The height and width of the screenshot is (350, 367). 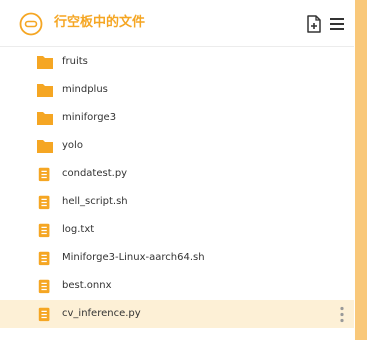 I want to click on file-item: cv_inference.py, so click(x=177, y=314).